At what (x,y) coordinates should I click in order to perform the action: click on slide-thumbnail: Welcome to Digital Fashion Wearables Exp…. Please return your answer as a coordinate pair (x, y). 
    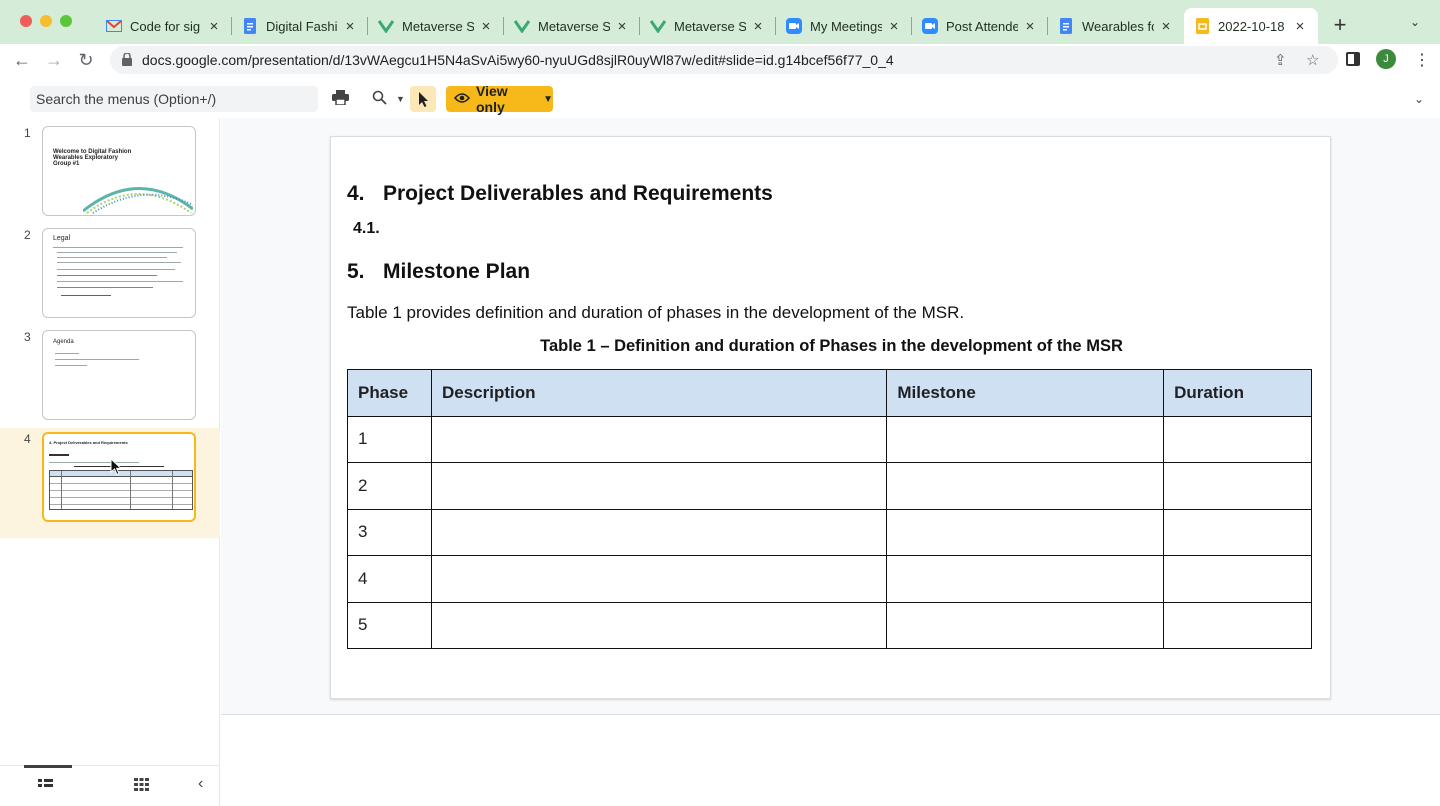
    Looking at the image, I should click on (119, 171).